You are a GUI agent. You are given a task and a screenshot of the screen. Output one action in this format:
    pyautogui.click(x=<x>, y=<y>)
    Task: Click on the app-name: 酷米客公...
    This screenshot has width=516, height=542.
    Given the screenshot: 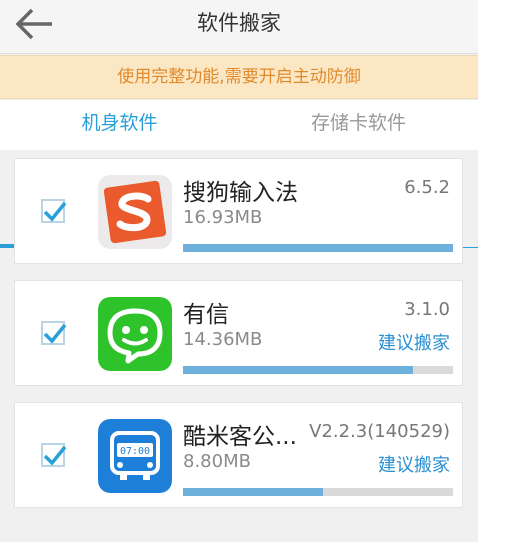 What is the action you would take?
    pyautogui.click(x=240, y=437)
    